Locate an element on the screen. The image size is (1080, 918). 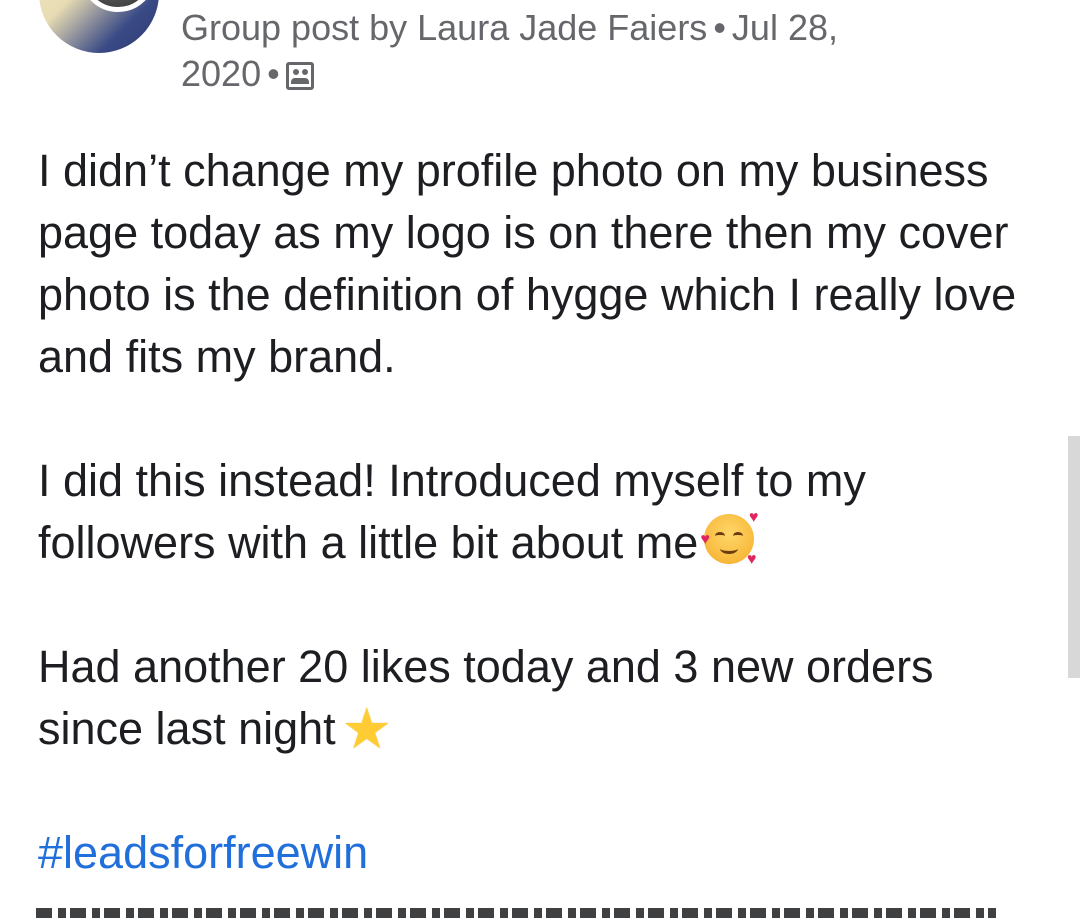
cut-off-text-line is located at coordinates (516, 913).